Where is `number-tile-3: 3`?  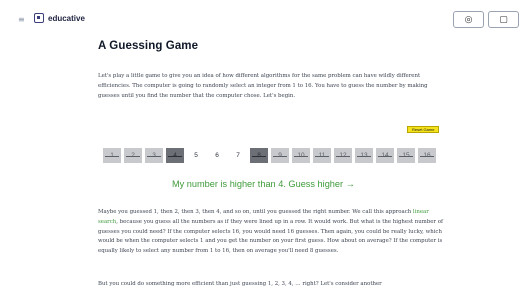
number-tile-3: 3 is located at coordinates (154, 155).